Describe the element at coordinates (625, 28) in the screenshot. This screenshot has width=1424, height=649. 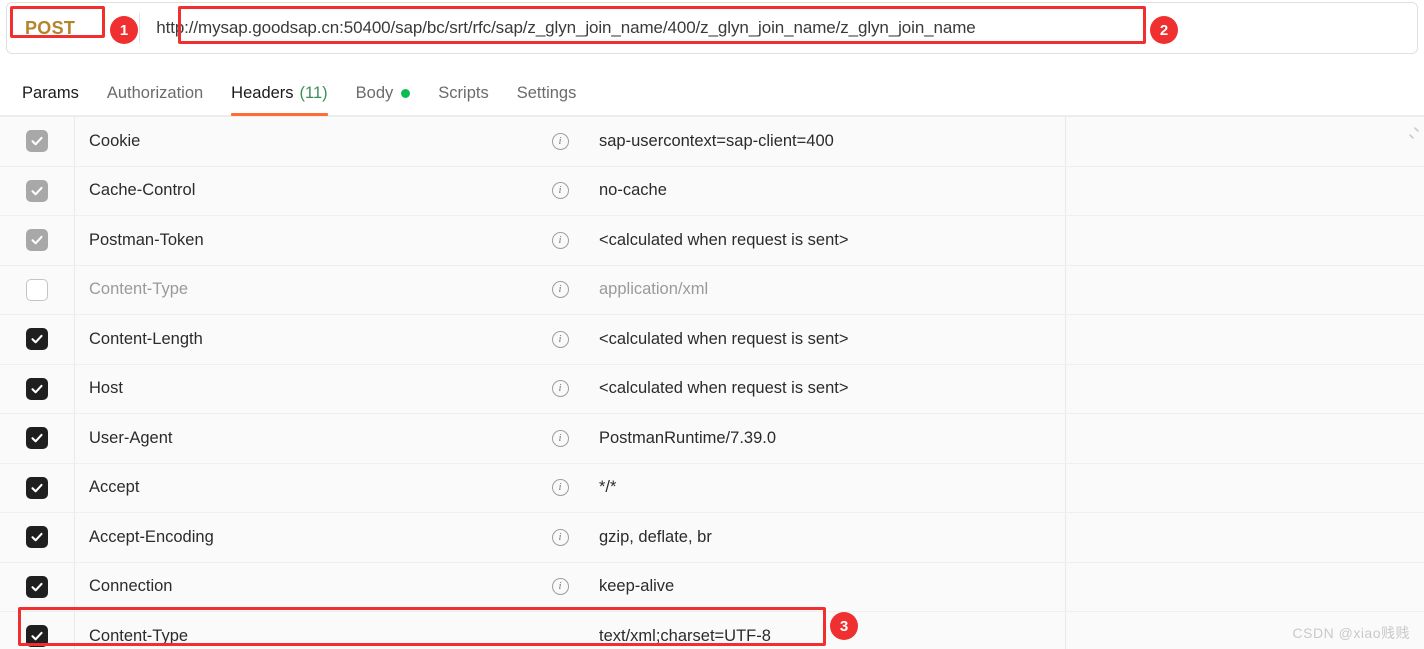
I see `request-url-input` at that location.